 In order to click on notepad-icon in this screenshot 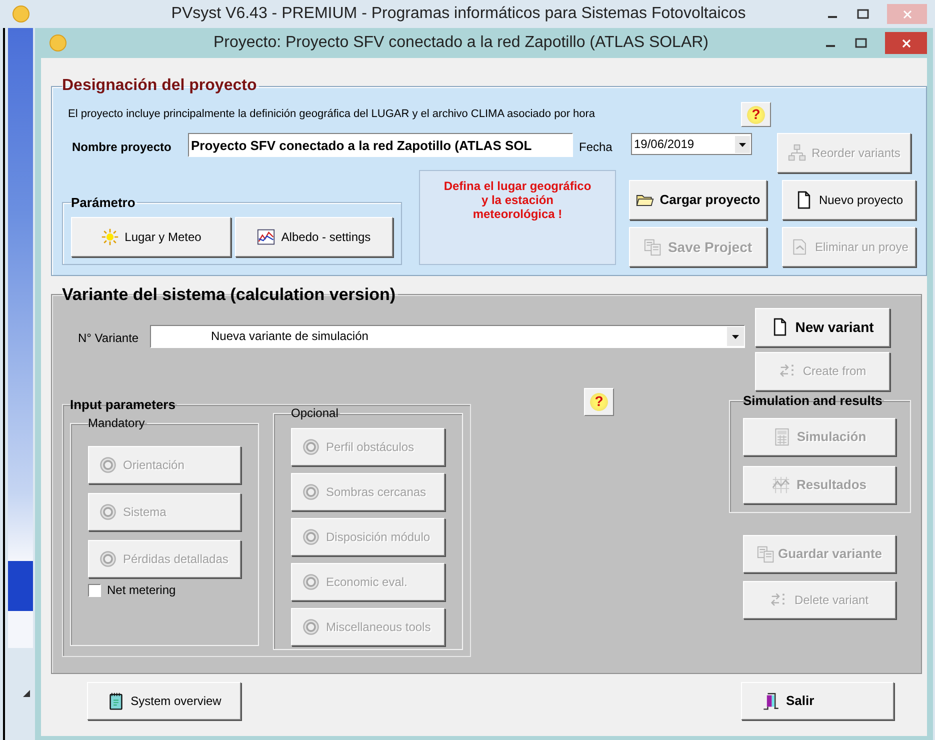, I will do `click(115, 701)`.